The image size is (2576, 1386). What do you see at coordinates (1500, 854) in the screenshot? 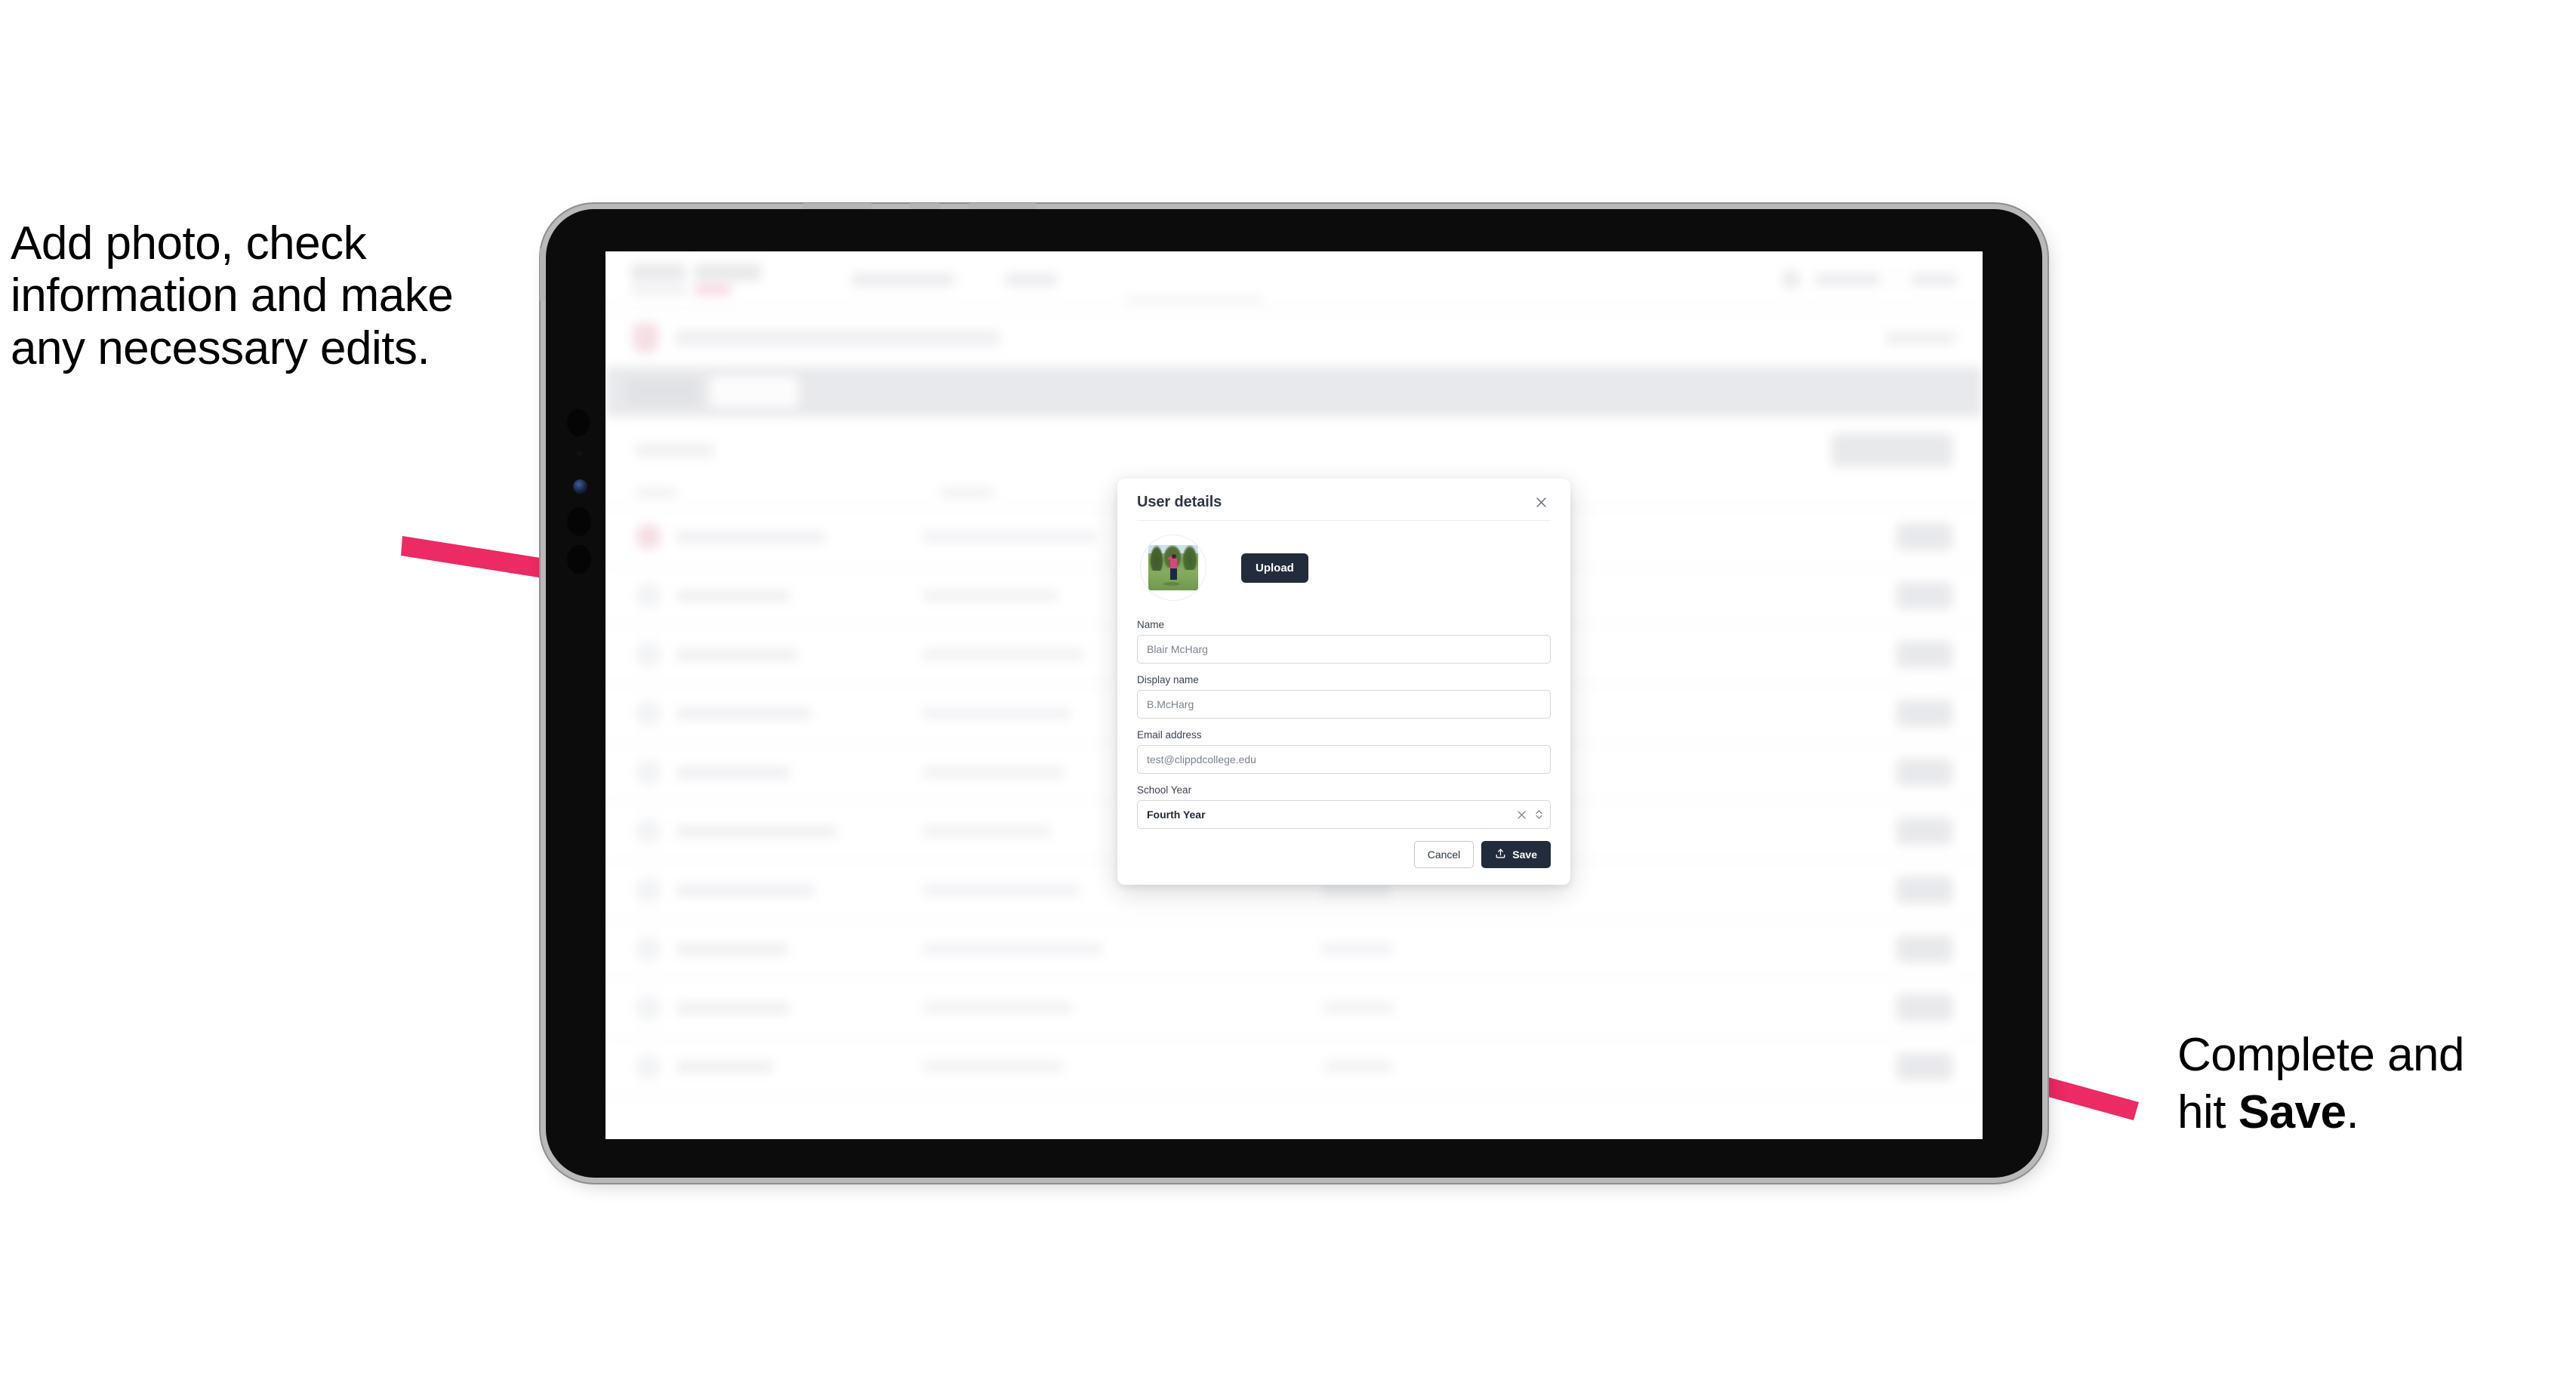
I see `upload-icon` at bounding box center [1500, 854].